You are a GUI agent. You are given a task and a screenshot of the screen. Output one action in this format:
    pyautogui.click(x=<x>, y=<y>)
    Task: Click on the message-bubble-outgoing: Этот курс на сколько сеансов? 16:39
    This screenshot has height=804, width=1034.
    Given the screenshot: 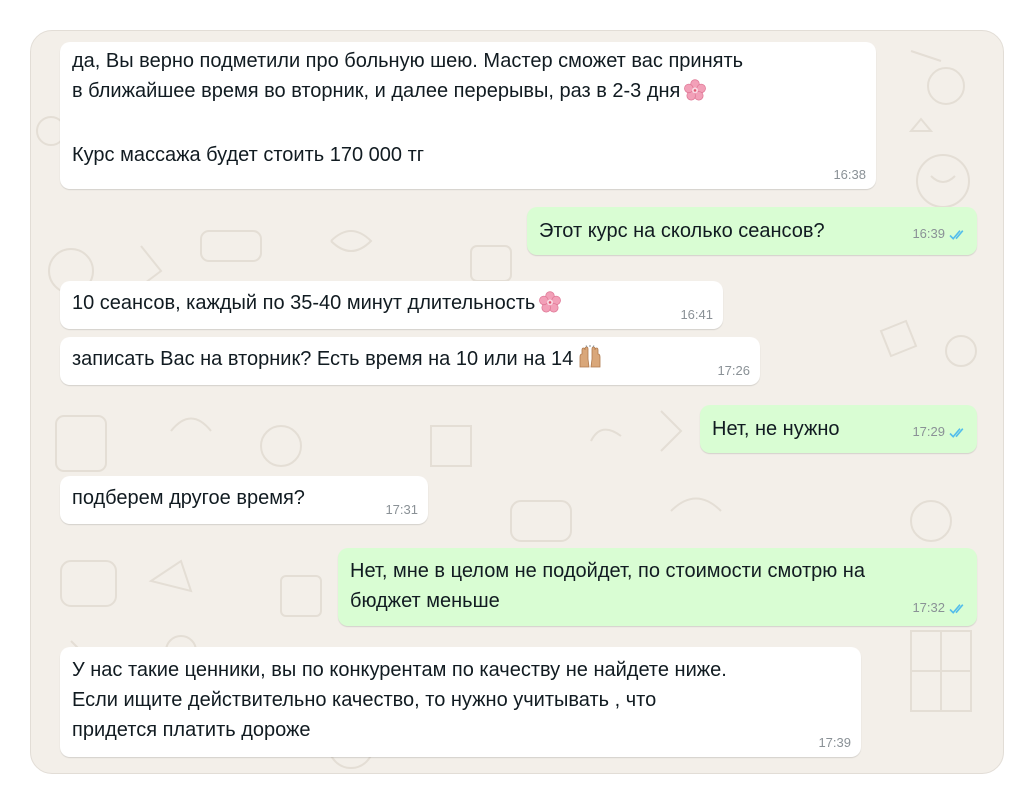 What is the action you would take?
    pyautogui.click(x=752, y=231)
    